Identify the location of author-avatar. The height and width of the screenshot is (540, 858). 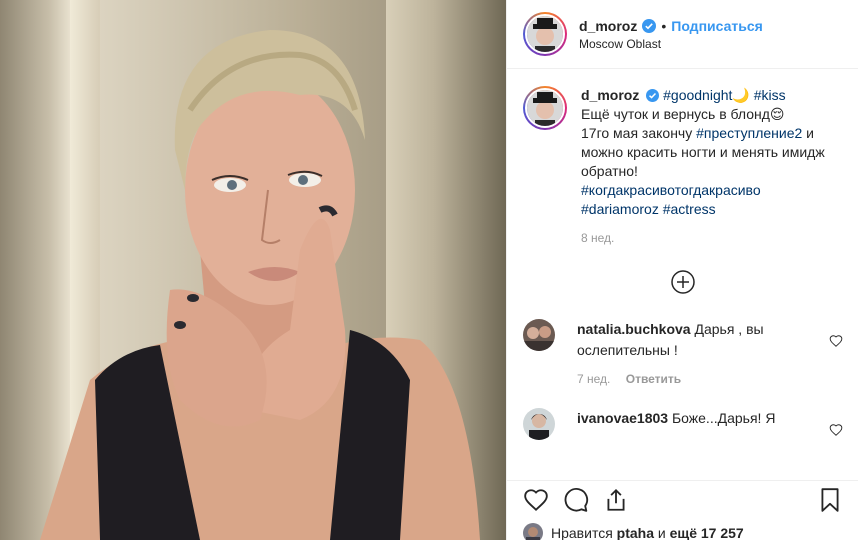
(545, 34).